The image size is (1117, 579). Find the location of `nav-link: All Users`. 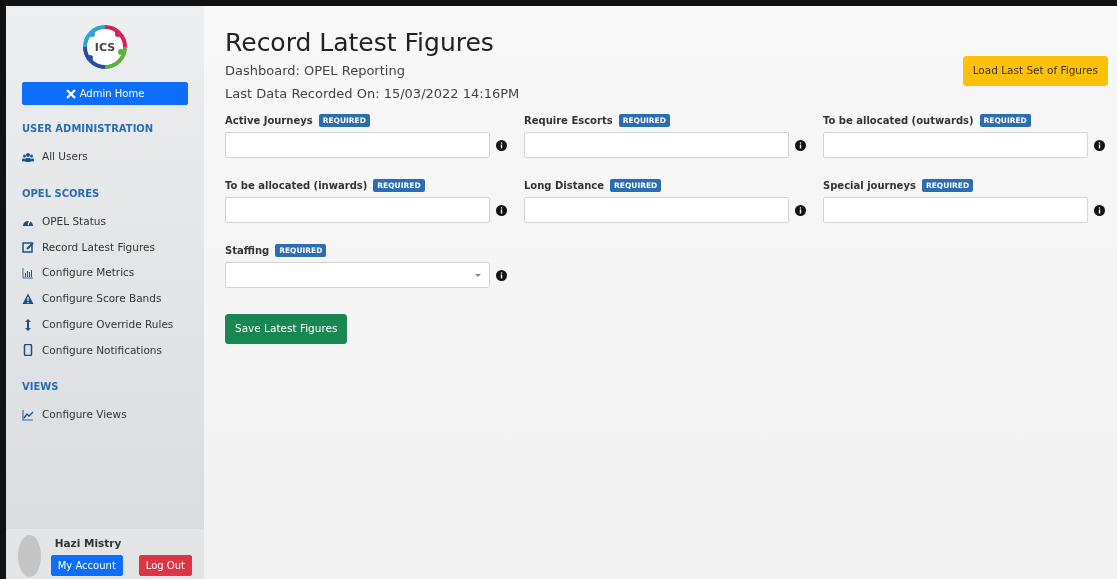

nav-link: All Users is located at coordinates (105, 157).